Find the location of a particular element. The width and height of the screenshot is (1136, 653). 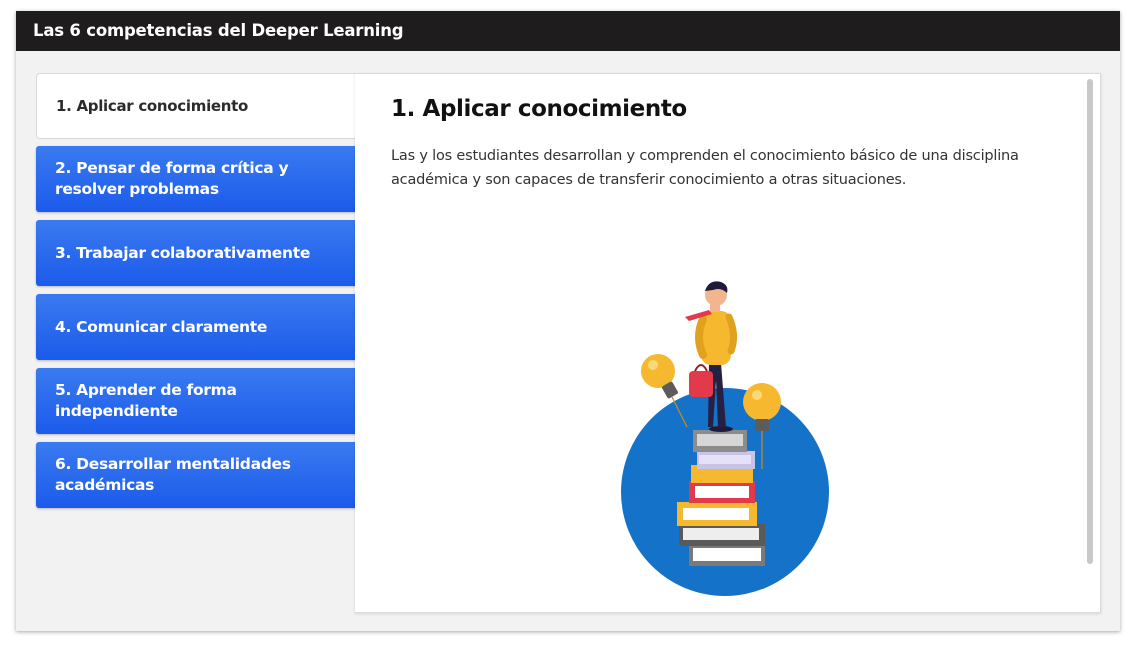

tab-comunicar-claramente: 4. Comunicar claramente is located at coordinates (196, 327).